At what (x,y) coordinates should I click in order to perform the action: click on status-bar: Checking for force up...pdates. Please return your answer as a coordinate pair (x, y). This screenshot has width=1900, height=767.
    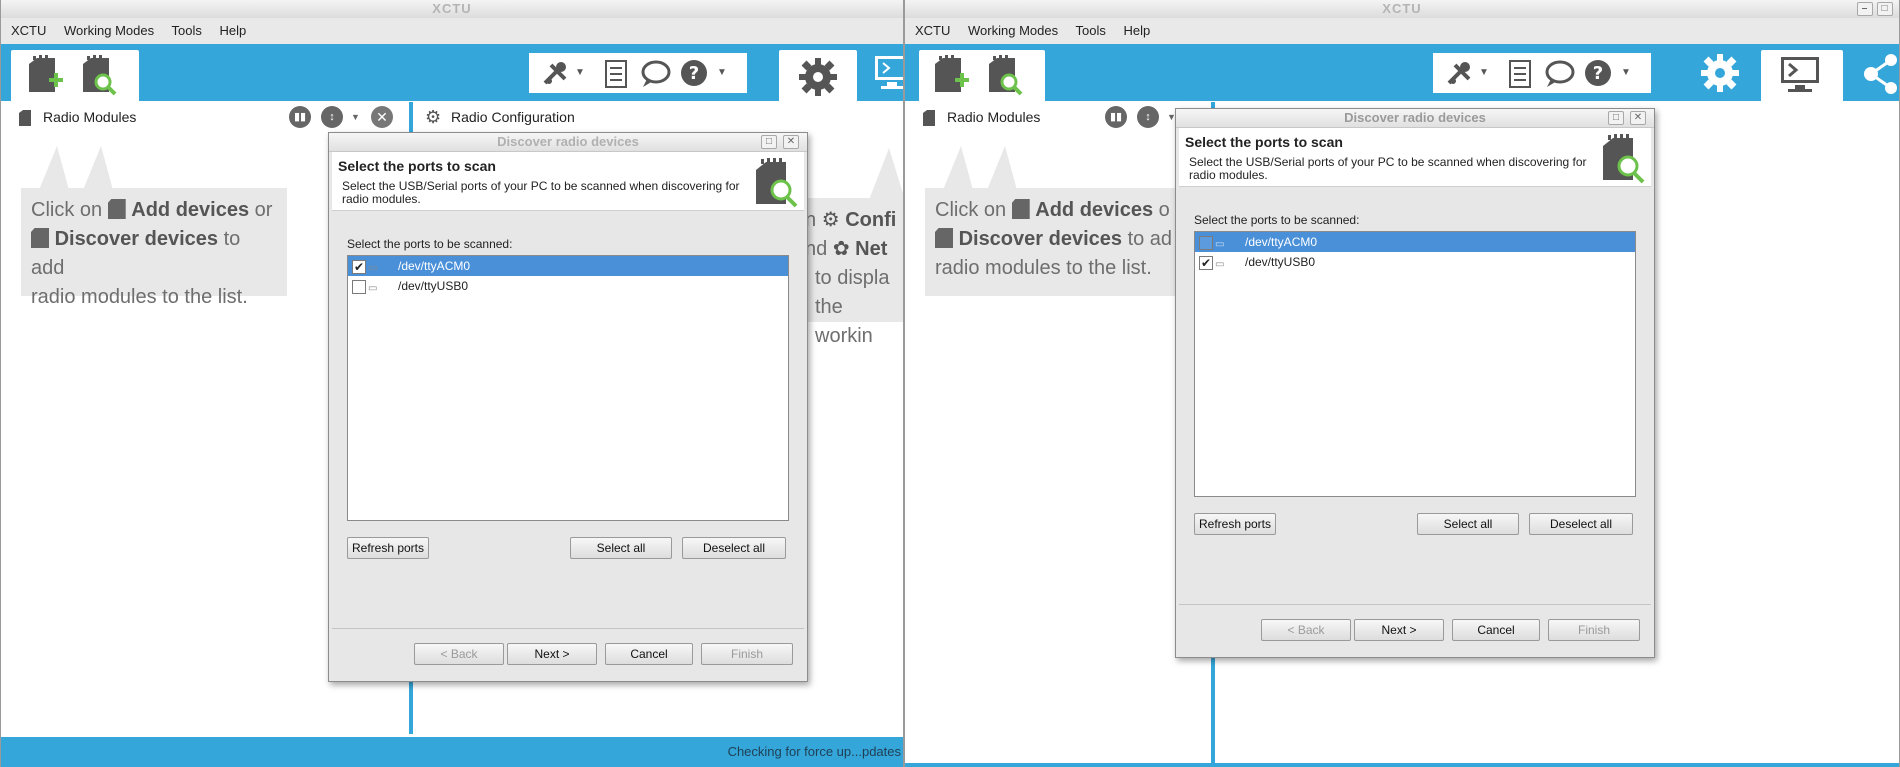
    Looking at the image, I should click on (452, 752).